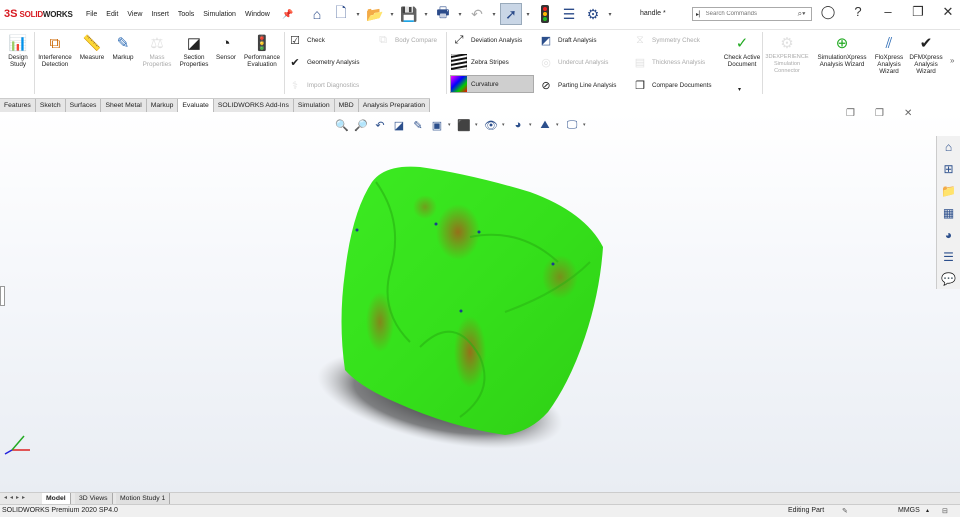  What do you see at coordinates (406, 40) in the screenshot?
I see `body-compare-button: ⧉ Body Compare` at bounding box center [406, 40].